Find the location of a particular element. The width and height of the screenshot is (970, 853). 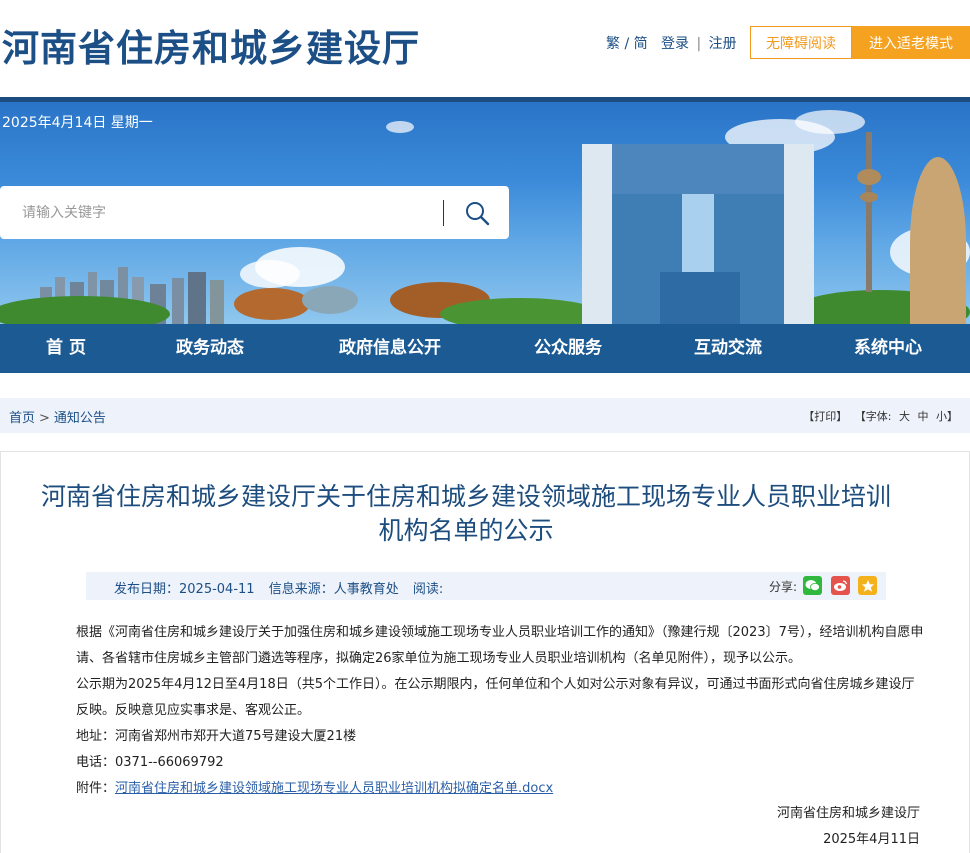

page-tools: 【打印】 【字体: 大 中 小】 is located at coordinates (878, 416).